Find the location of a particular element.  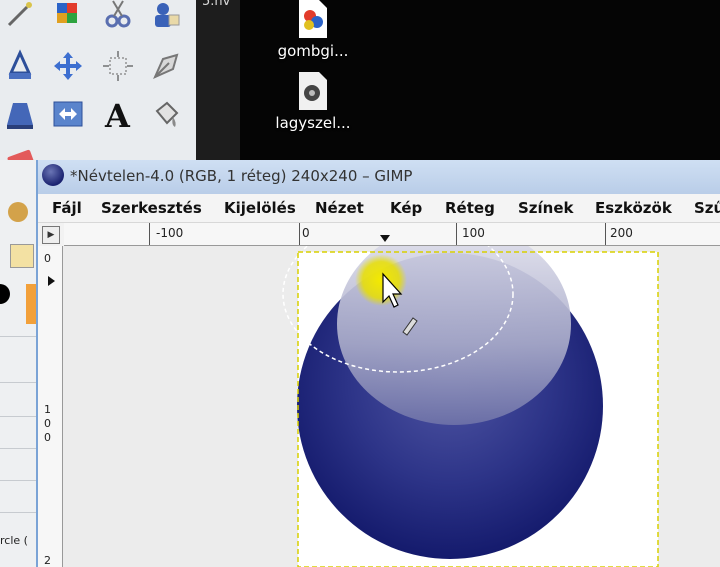

quick-mask-toggle: ▶ is located at coordinates (51, 235).